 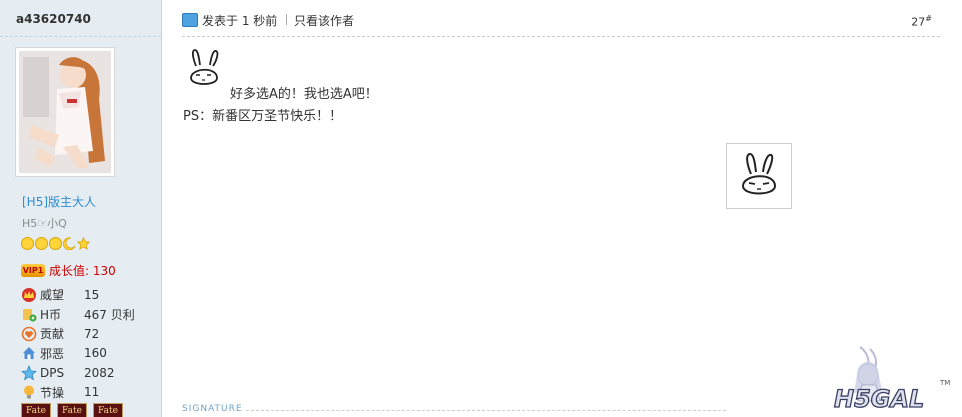 What do you see at coordinates (879, 399) in the screenshot?
I see `logo-text: H5GAL` at bounding box center [879, 399].